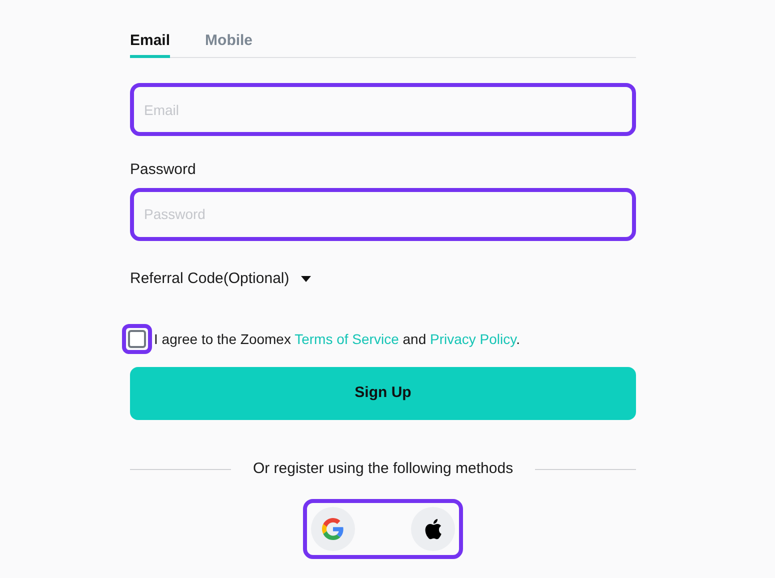 The image size is (775, 578). What do you see at coordinates (163, 170) in the screenshot?
I see `password-label: Password` at bounding box center [163, 170].